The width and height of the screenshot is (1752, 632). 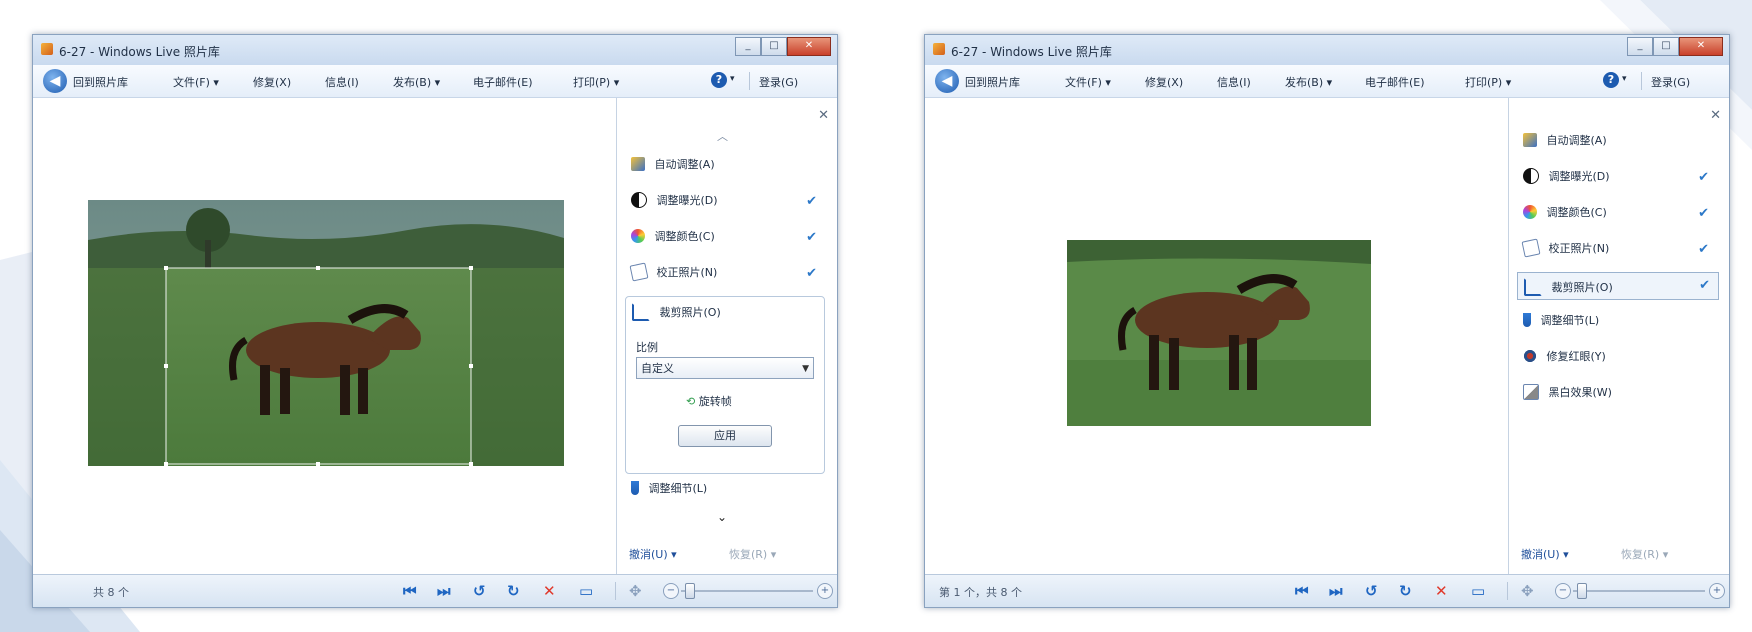 I want to click on rotate-frame-button: ⟲ 旋转帧, so click(x=709, y=401).